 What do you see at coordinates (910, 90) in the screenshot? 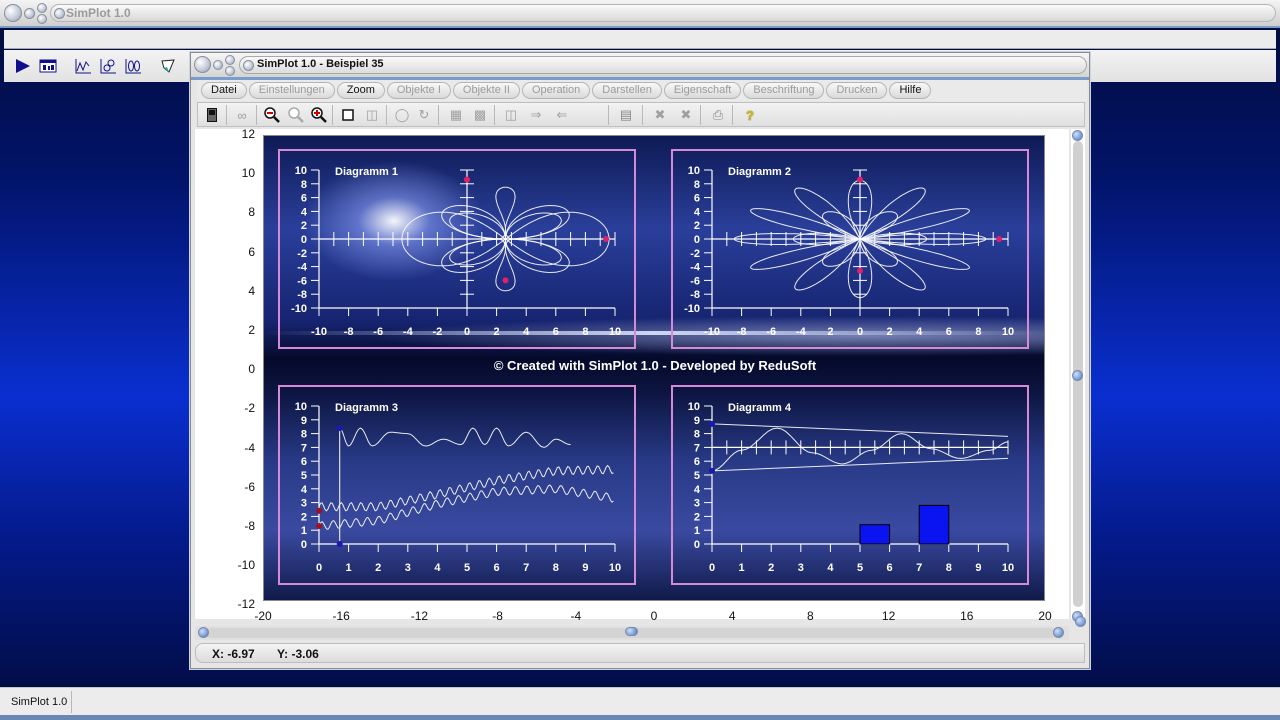
I see `menu-item-hilfe: Hilfe` at bounding box center [910, 90].